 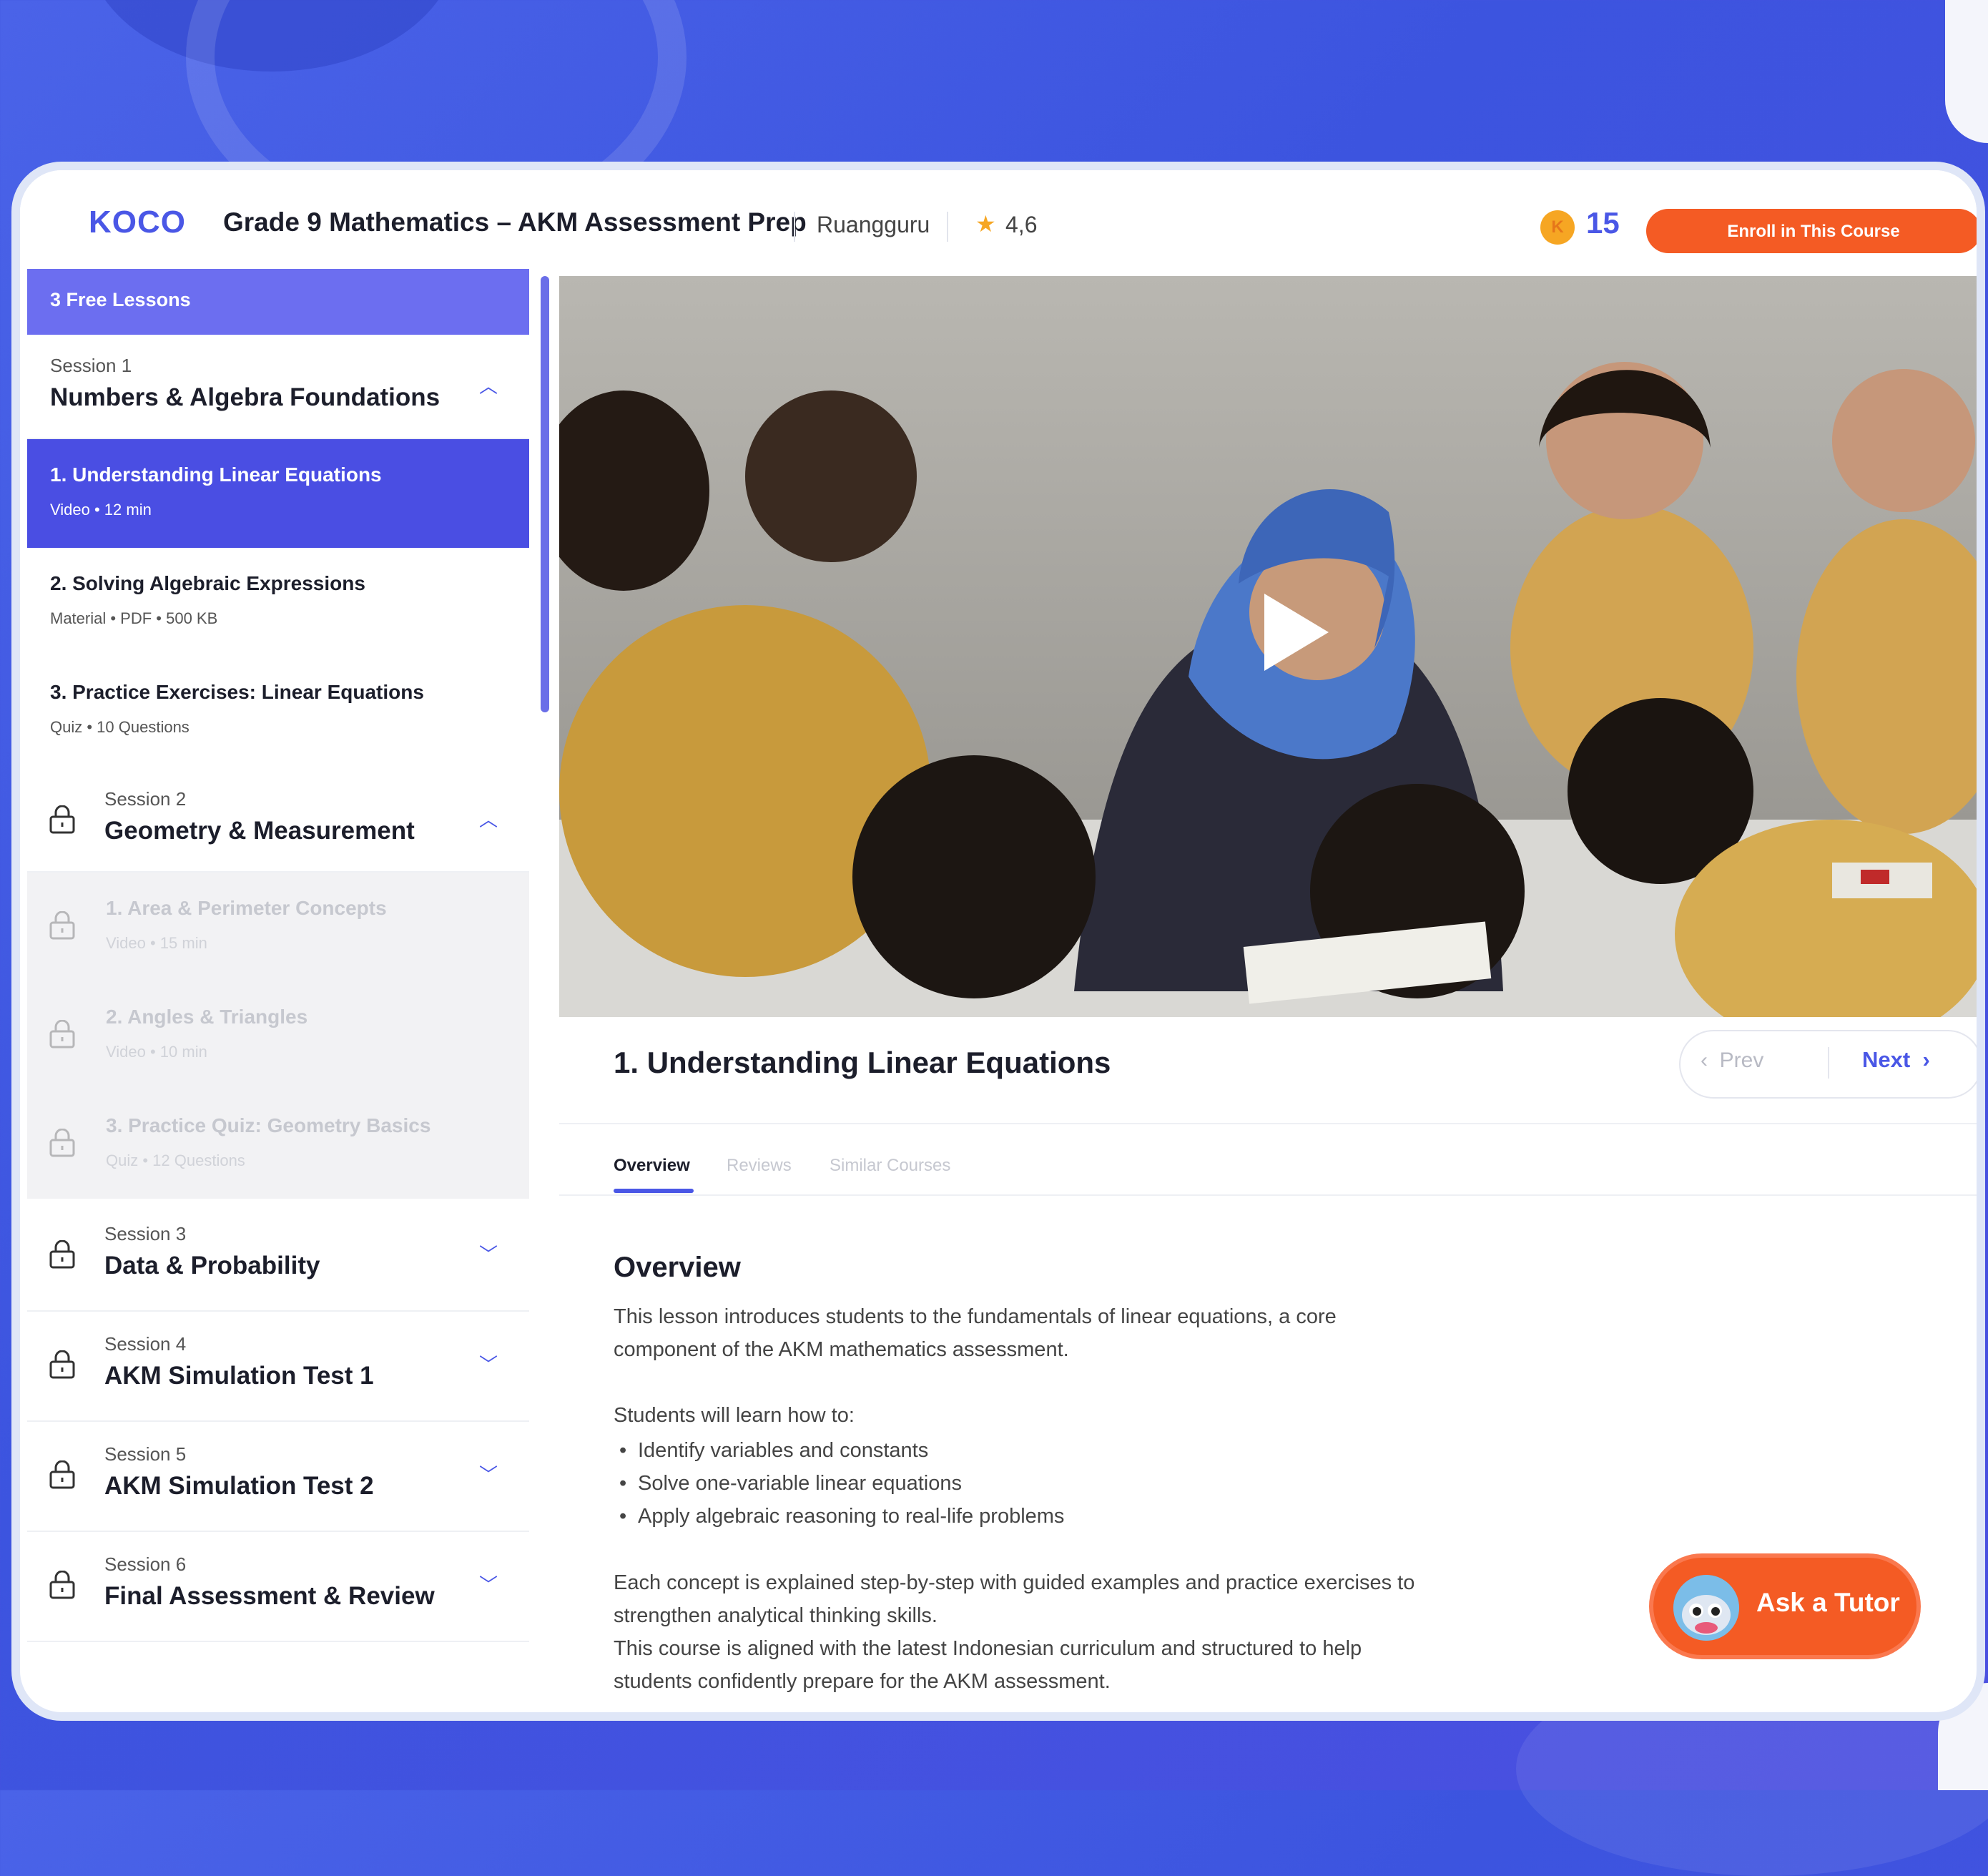 I want to click on learn-intro: Students will learn how to:, so click(x=734, y=1415).